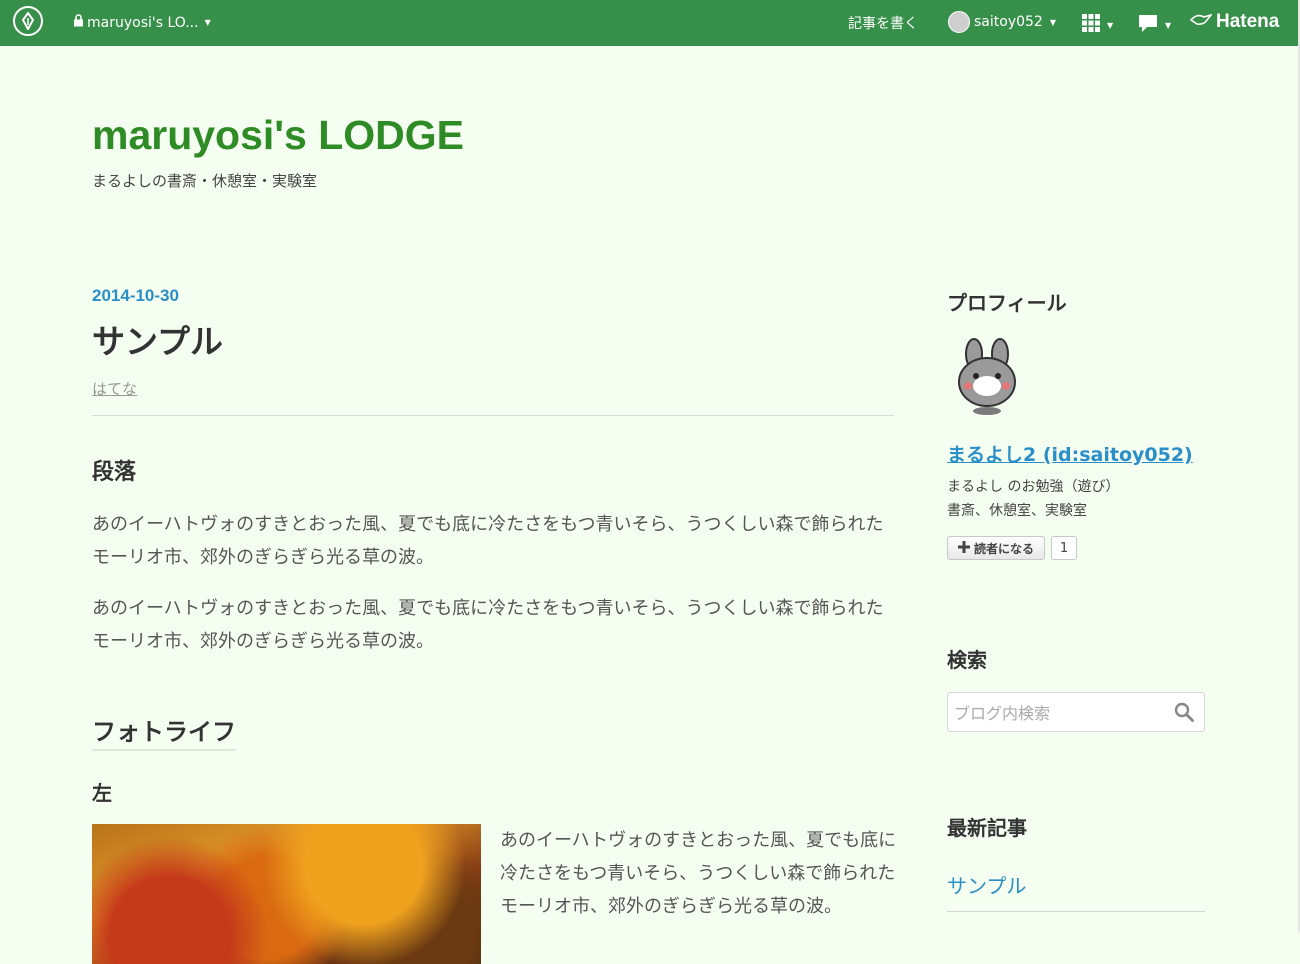  Describe the element at coordinates (1076, 911) in the screenshot. I see `recent-entry-divider` at that location.